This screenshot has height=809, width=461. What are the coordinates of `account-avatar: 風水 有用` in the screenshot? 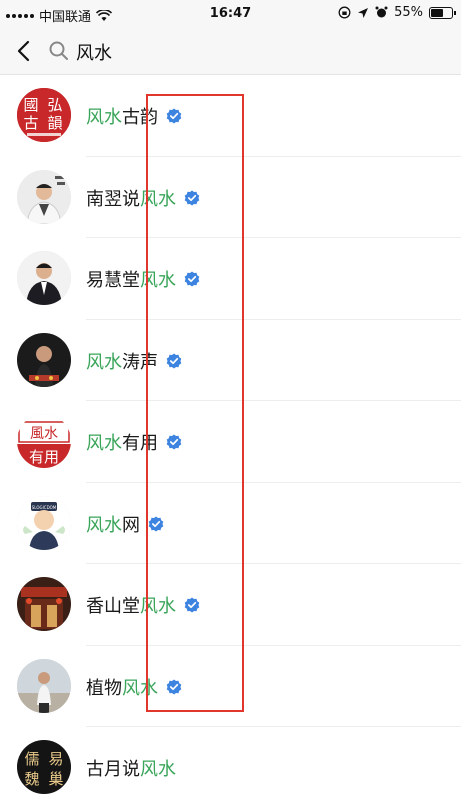 It's located at (44, 441).